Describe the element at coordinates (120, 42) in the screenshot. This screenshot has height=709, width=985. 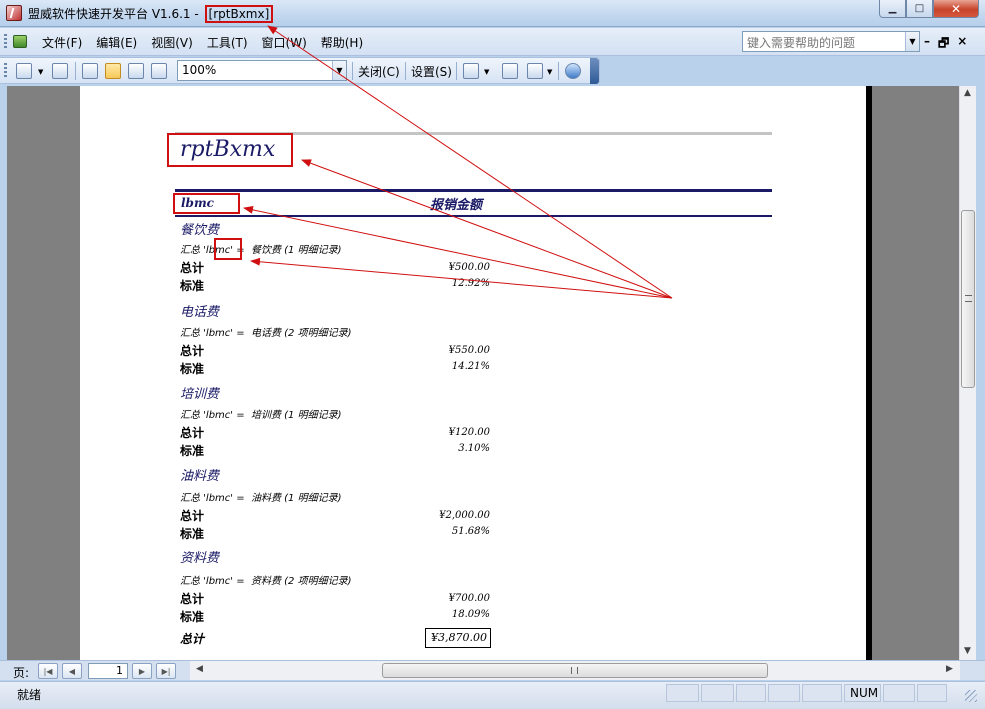
I see `menu-edit: 编辑(E)` at that location.